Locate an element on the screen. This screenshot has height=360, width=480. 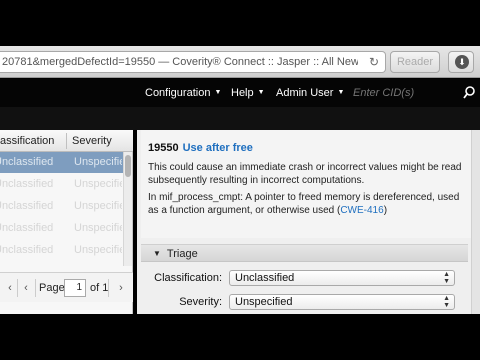
nav-item-label: Help is located at coordinates (242, 93).